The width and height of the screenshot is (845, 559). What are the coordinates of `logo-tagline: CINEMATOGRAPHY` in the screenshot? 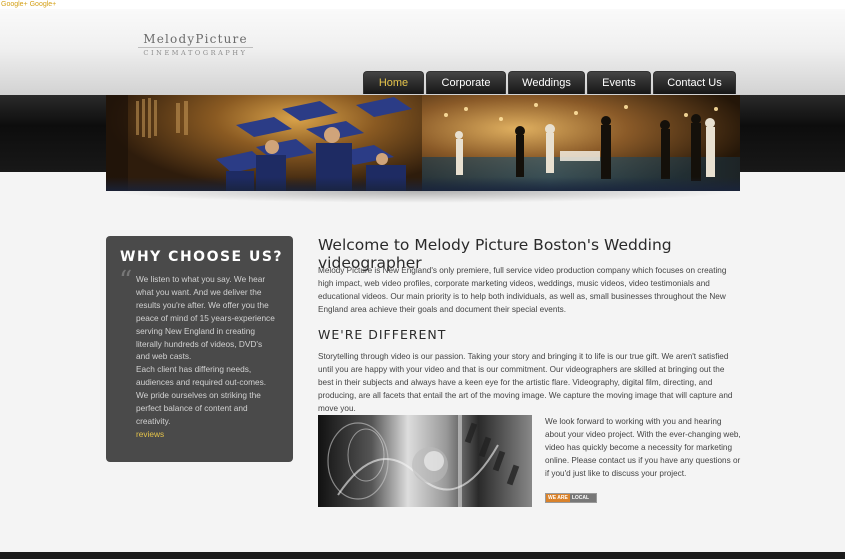 It's located at (195, 52).